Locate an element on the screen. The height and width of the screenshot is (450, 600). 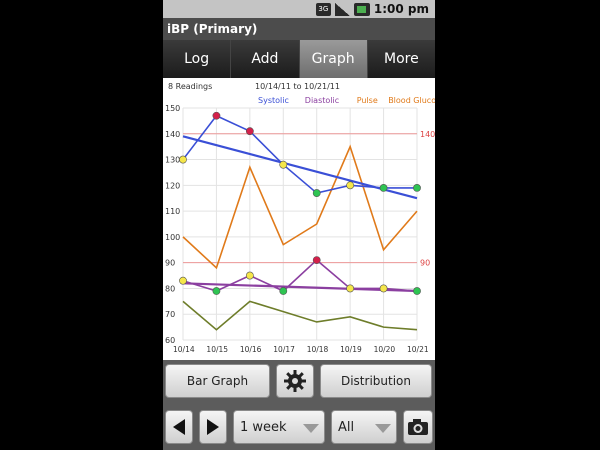
battery-icon is located at coordinates (361, 9).